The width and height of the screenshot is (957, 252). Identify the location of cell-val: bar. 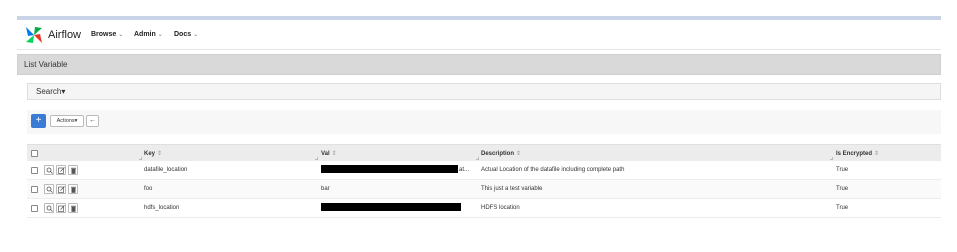
(325, 189).